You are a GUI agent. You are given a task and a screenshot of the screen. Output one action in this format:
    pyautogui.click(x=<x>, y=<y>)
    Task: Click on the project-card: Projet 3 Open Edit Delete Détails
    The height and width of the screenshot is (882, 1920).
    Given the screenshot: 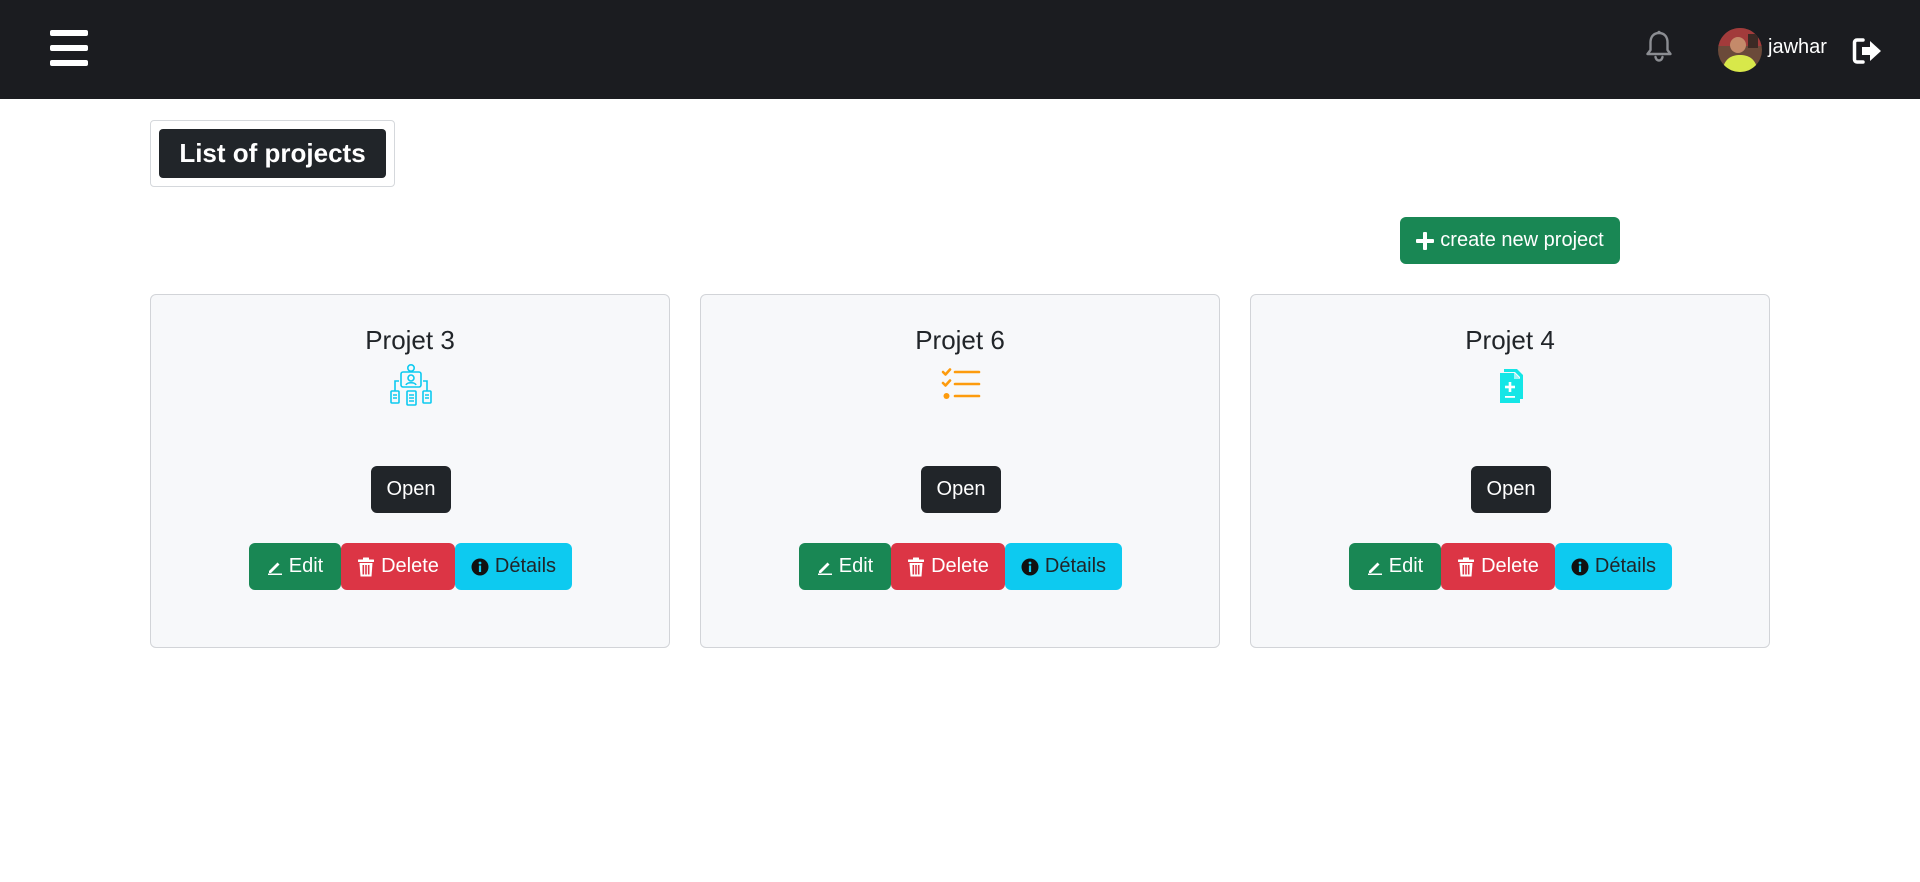 What is the action you would take?
    pyautogui.click(x=410, y=471)
    